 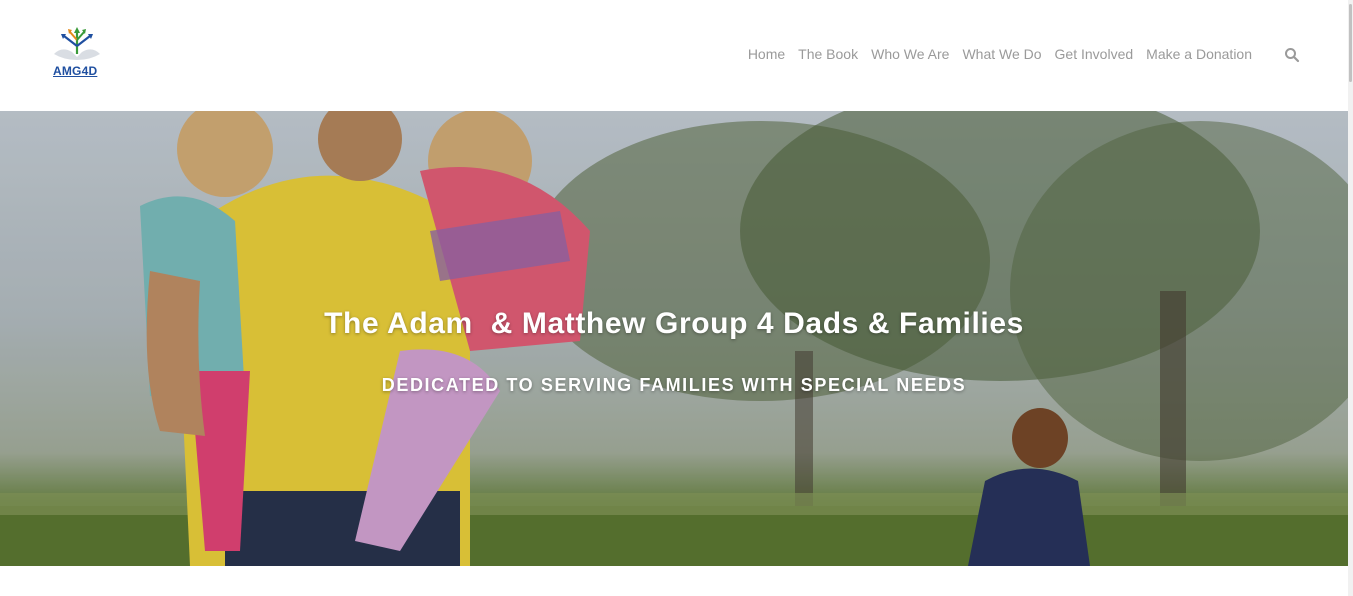 I want to click on nav-item-what-we-do: What We Do, so click(x=1001, y=54).